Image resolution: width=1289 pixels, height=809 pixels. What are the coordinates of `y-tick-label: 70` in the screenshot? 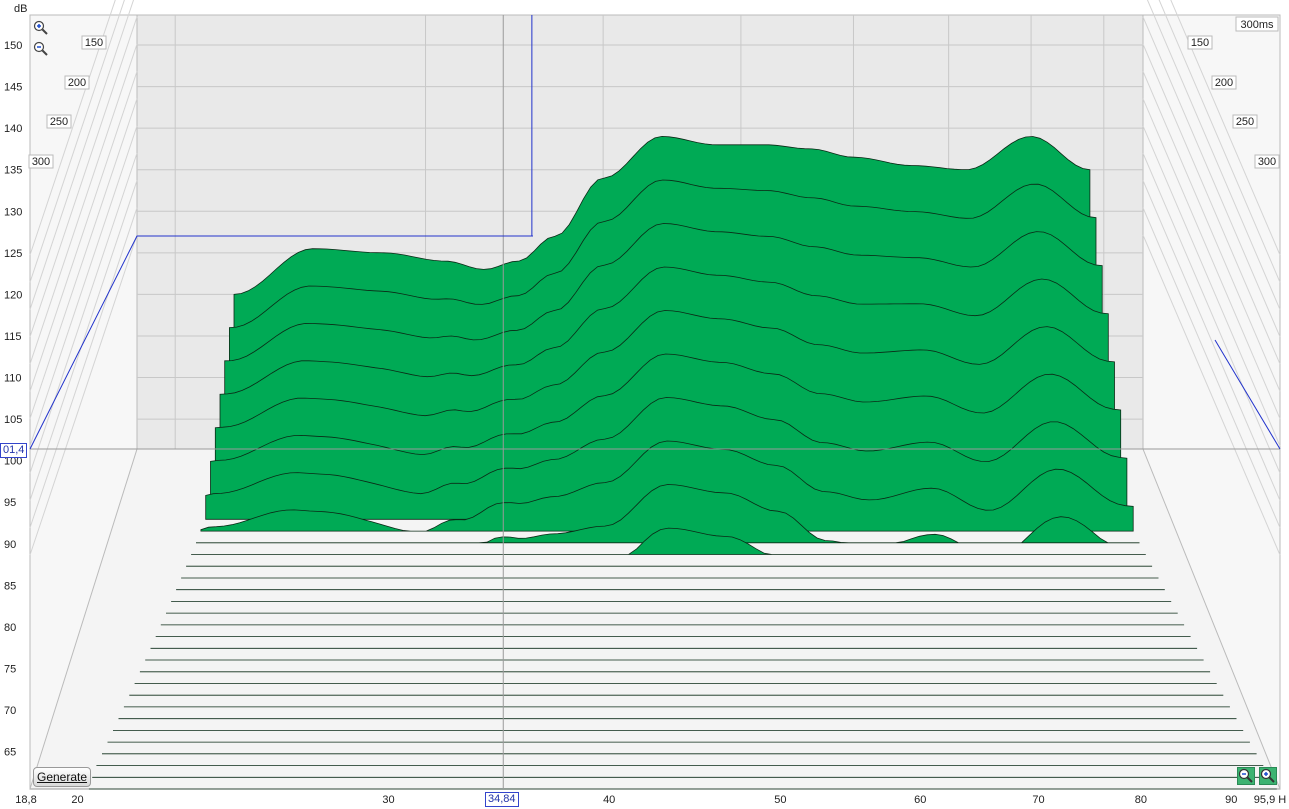 It's located at (10, 711).